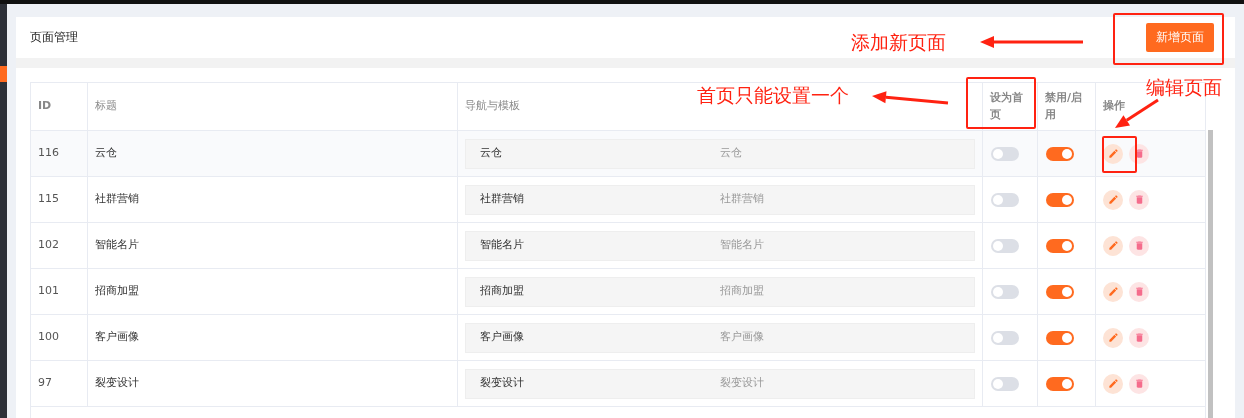  I want to click on annotation-text: 添加新页面, so click(898, 42).